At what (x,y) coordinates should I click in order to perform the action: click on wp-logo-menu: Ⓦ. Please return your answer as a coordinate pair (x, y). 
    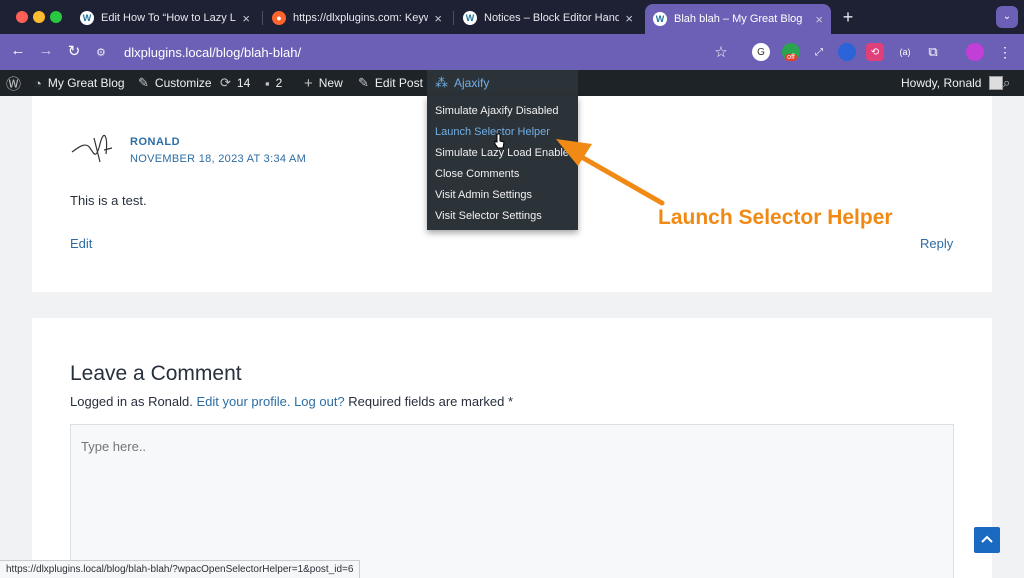
    Looking at the image, I should click on (13, 83).